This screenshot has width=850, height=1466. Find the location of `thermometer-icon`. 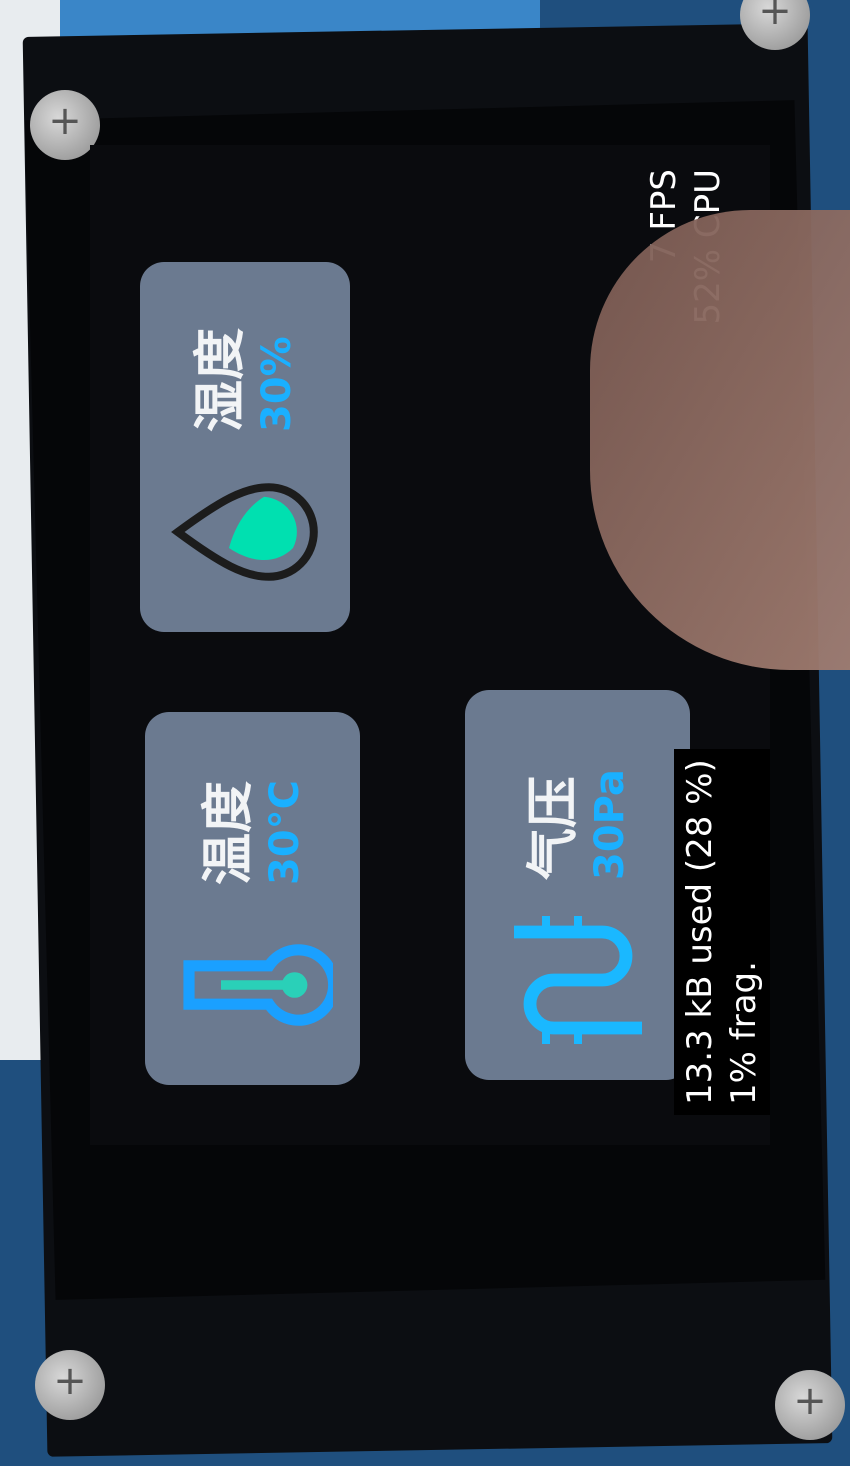

thermometer-icon is located at coordinates (257, 985).